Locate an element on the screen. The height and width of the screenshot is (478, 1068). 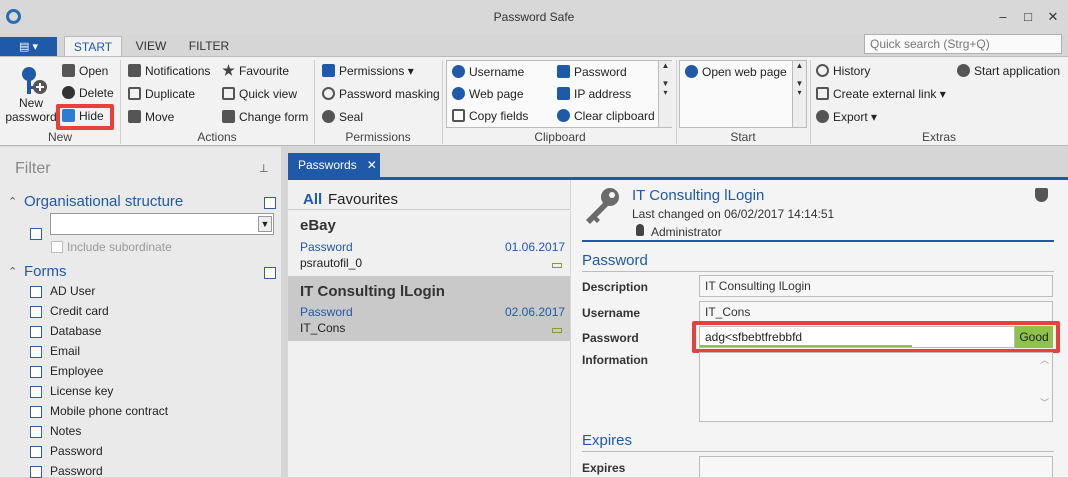
group-label-clipboard: Clipboard is located at coordinates (560, 137).